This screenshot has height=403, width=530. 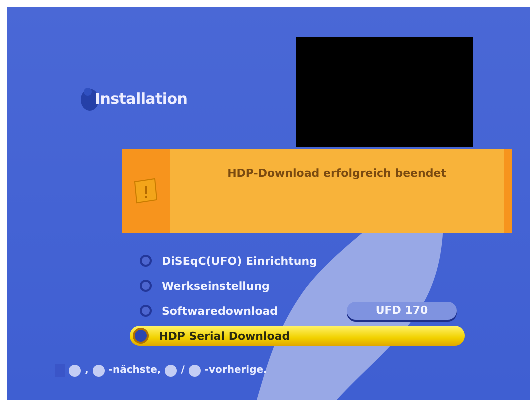 What do you see at coordinates (135, 370) in the screenshot?
I see `hint-text: -nächste,` at bounding box center [135, 370].